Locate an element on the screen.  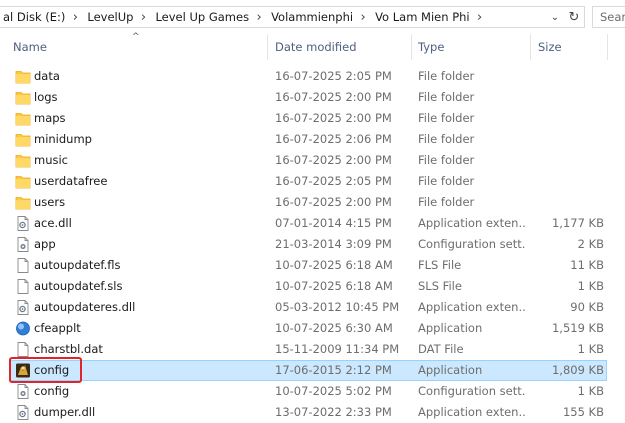
sort-ascending-icon: ^ is located at coordinates (136, 37).